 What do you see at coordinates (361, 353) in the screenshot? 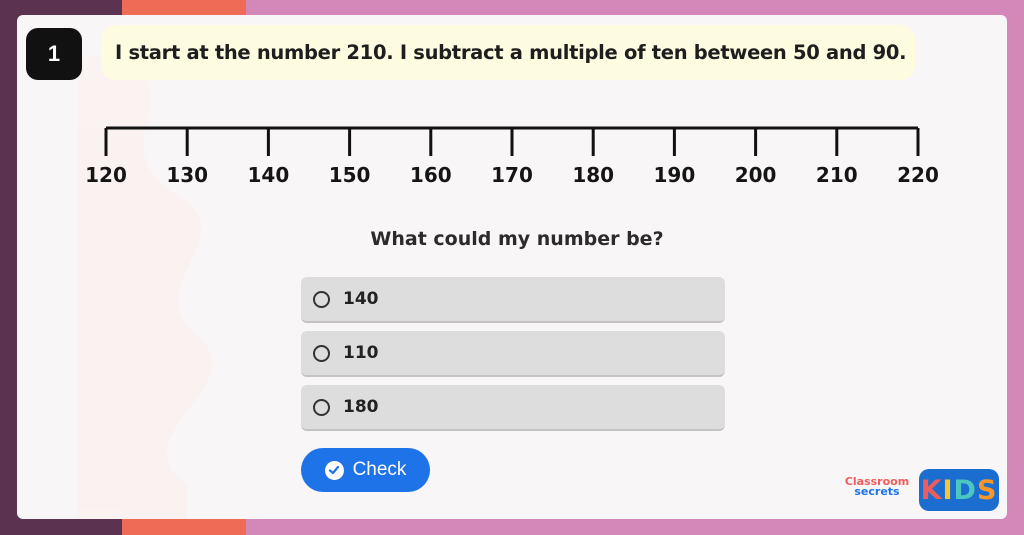
I see `answer-option-label: 110` at bounding box center [361, 353].